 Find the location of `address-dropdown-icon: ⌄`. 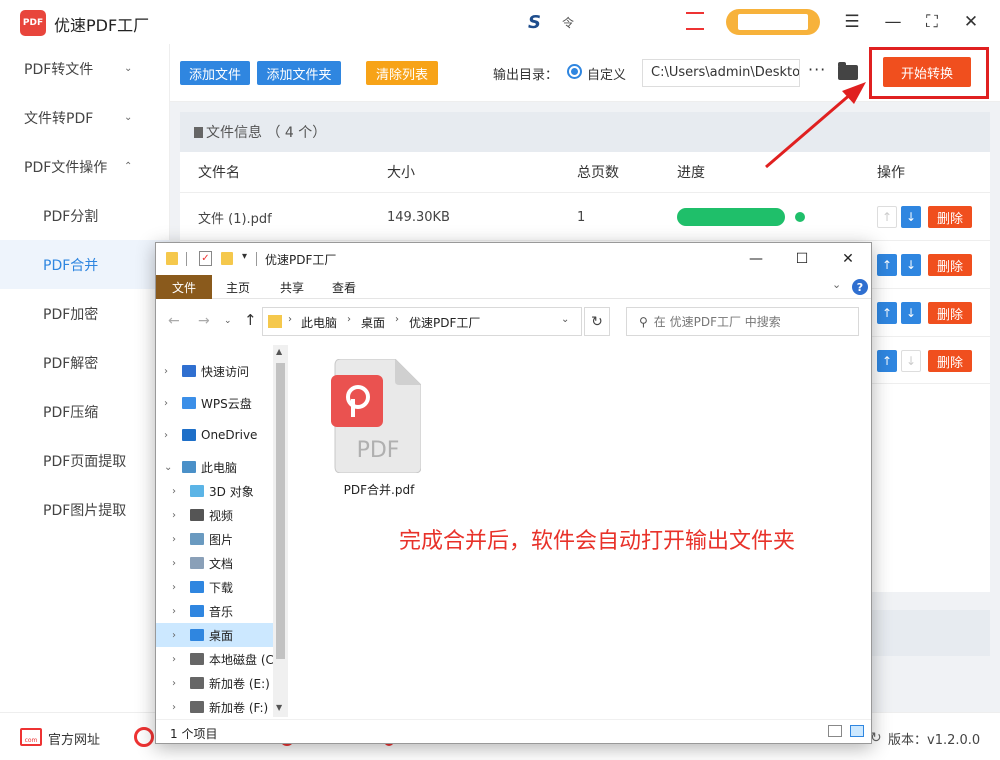

address-dropdown-icon: ⌄ is located at coordinates (565, 319).